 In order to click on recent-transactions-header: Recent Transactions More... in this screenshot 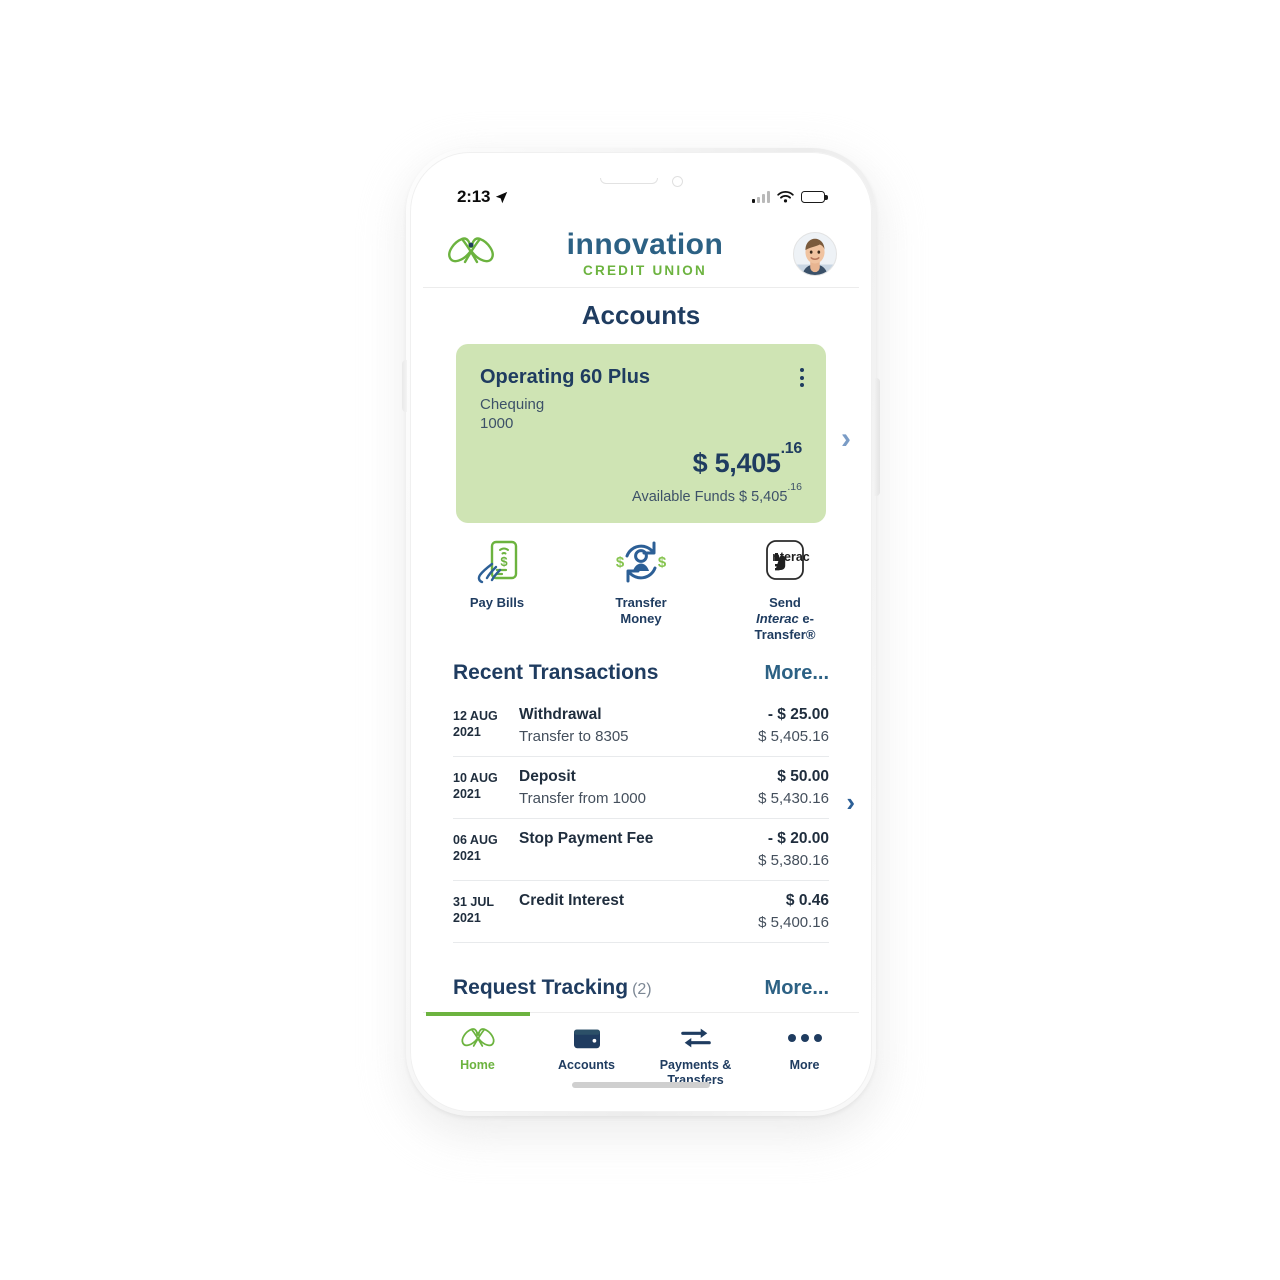, I will do `click(641, 678)`.